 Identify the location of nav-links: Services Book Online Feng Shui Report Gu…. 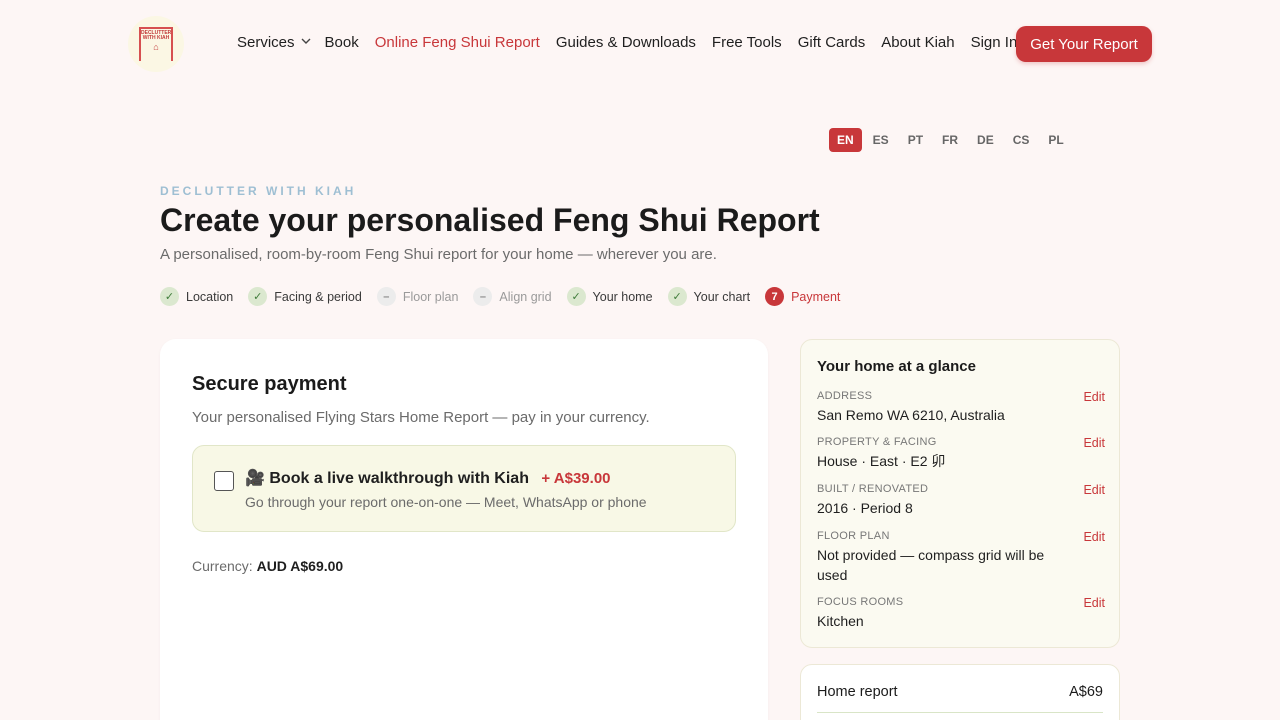
(635, 42).